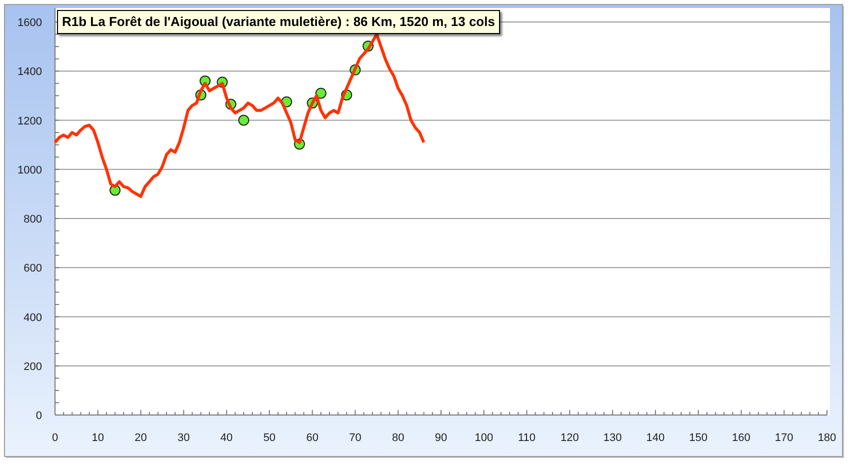 The height and width of the screenshot is (467, 856). I want to click on y-tick-label: 1600, so click(30, 23).